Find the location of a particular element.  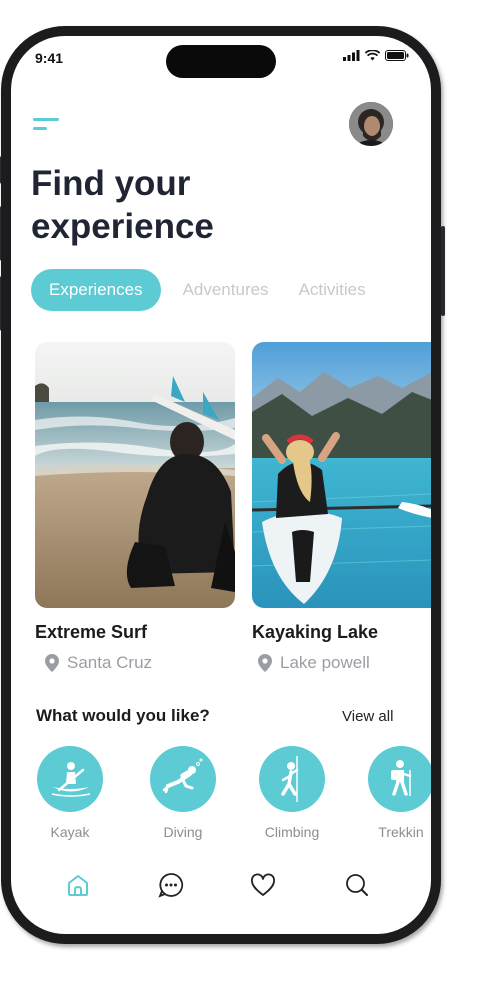

tab-experiences: Experiences is located at coordinates (96, 290).